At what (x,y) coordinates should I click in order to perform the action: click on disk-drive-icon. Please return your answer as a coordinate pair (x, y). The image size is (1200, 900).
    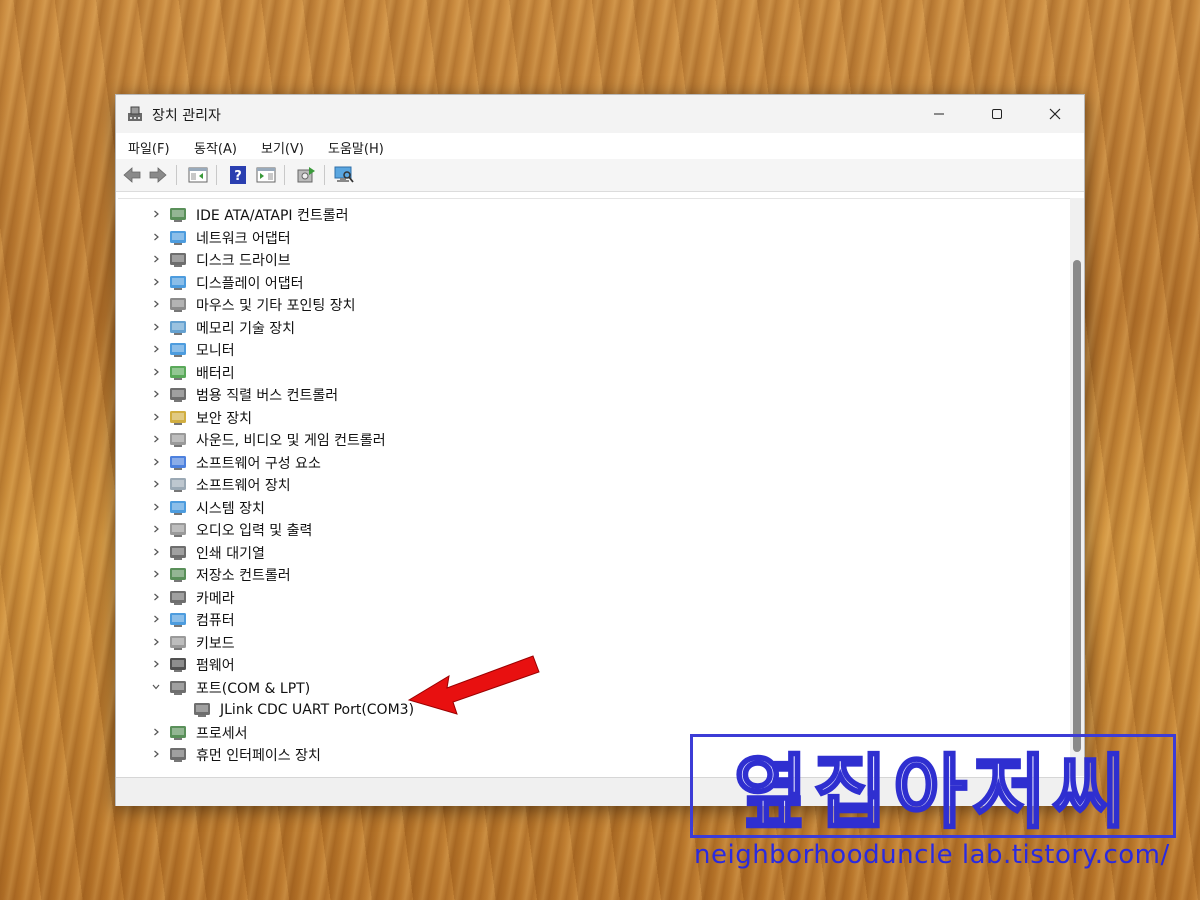
    Looking at the image, I should click on (178, 260).